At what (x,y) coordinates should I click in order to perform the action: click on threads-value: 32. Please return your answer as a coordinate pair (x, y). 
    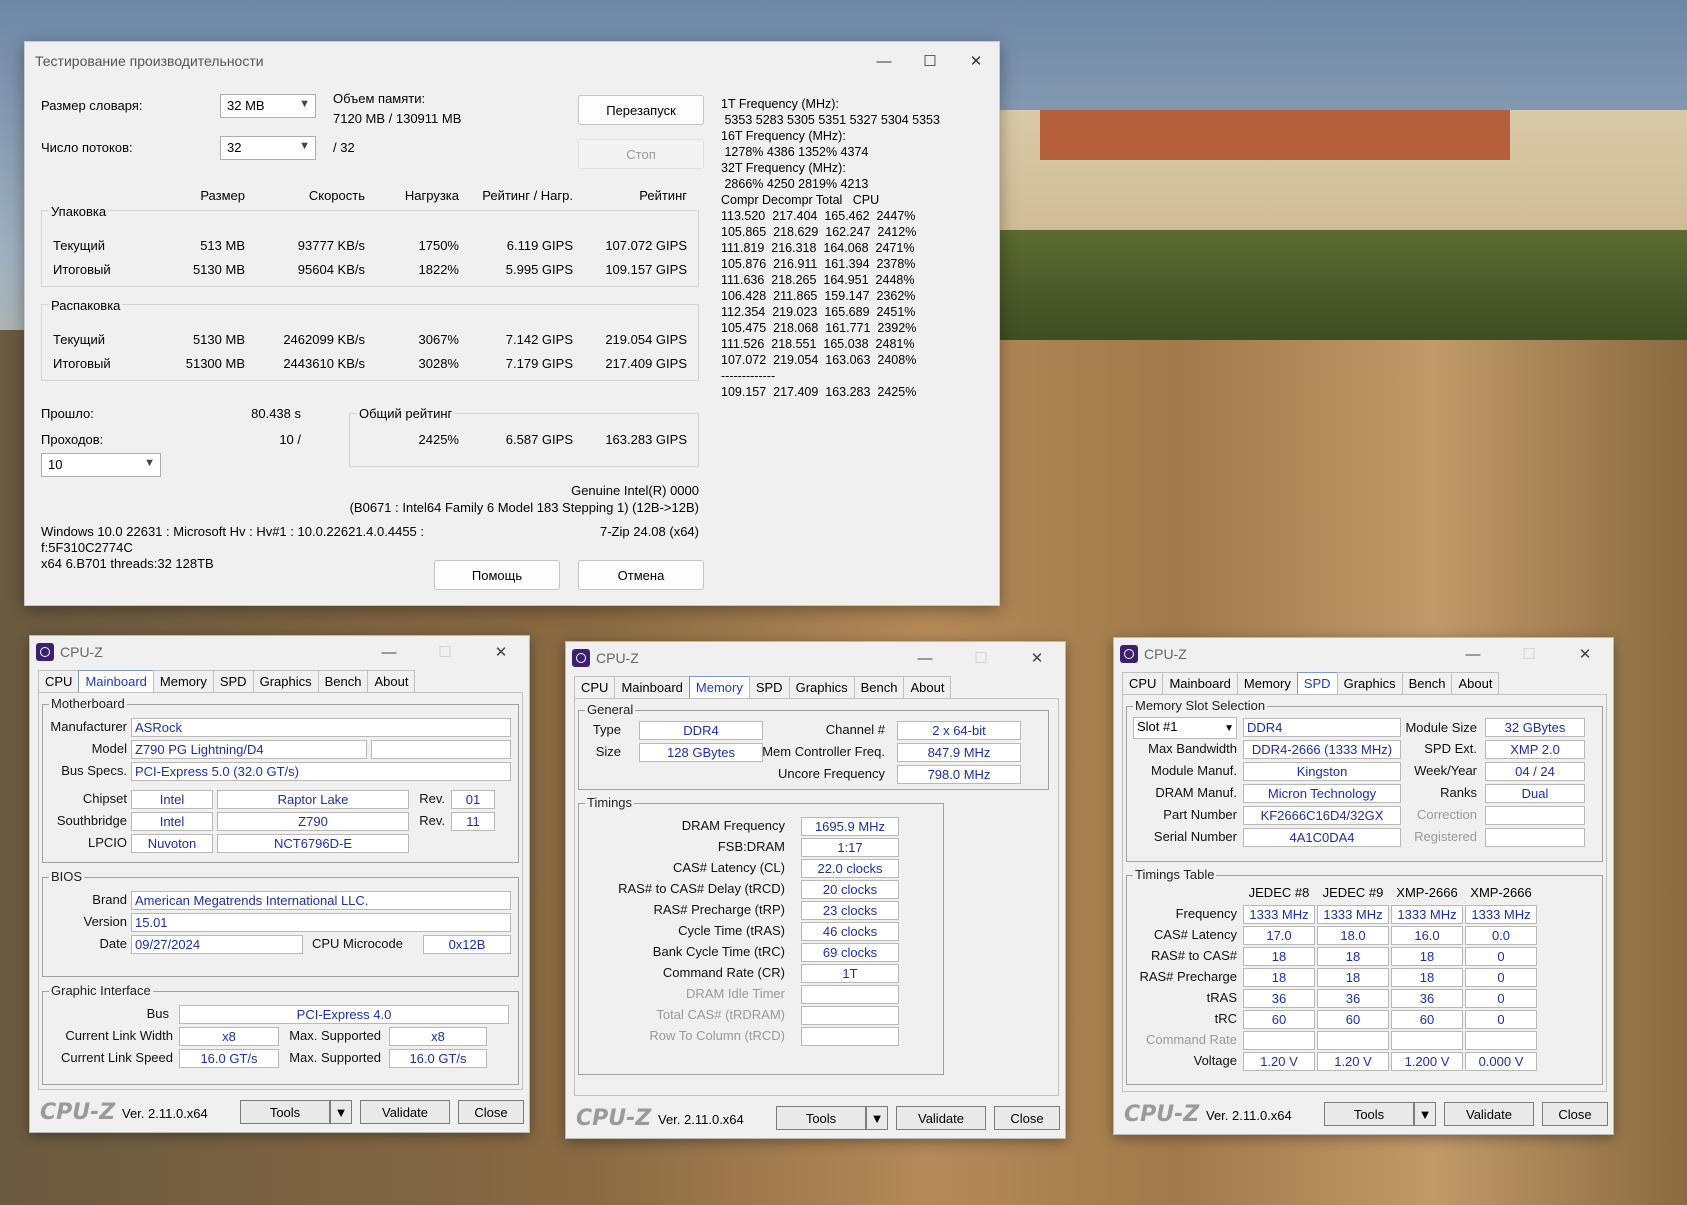
    Looking at the image, I should click on (234, 147).